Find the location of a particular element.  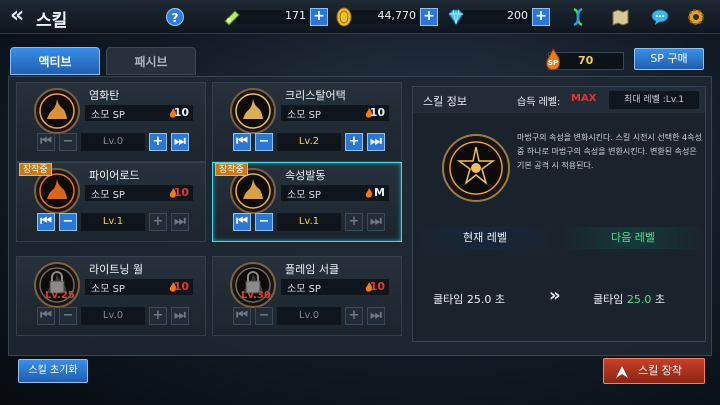

back-arrow-icon: « is located at coordinates (21, 16).